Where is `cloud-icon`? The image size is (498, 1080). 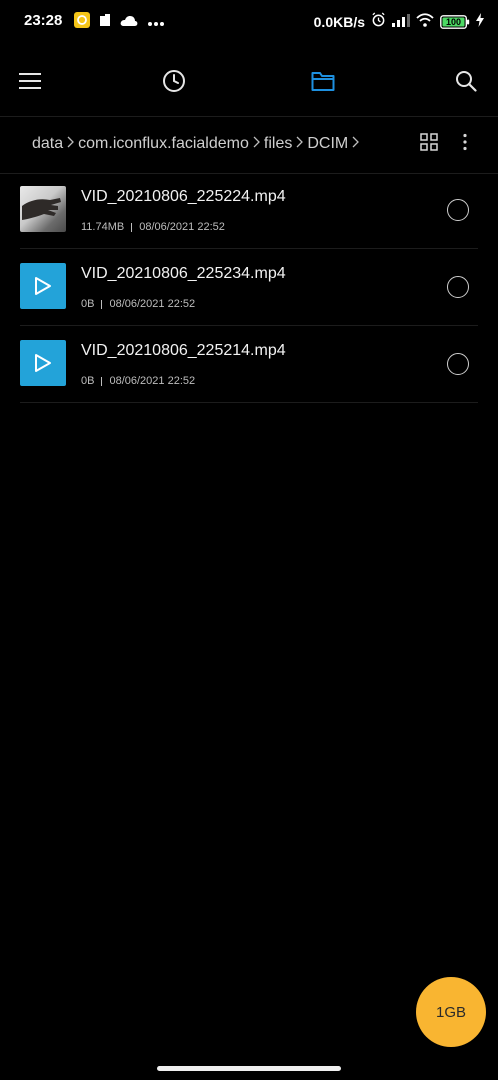 cloud-icon is located at coordinates (129, 23).